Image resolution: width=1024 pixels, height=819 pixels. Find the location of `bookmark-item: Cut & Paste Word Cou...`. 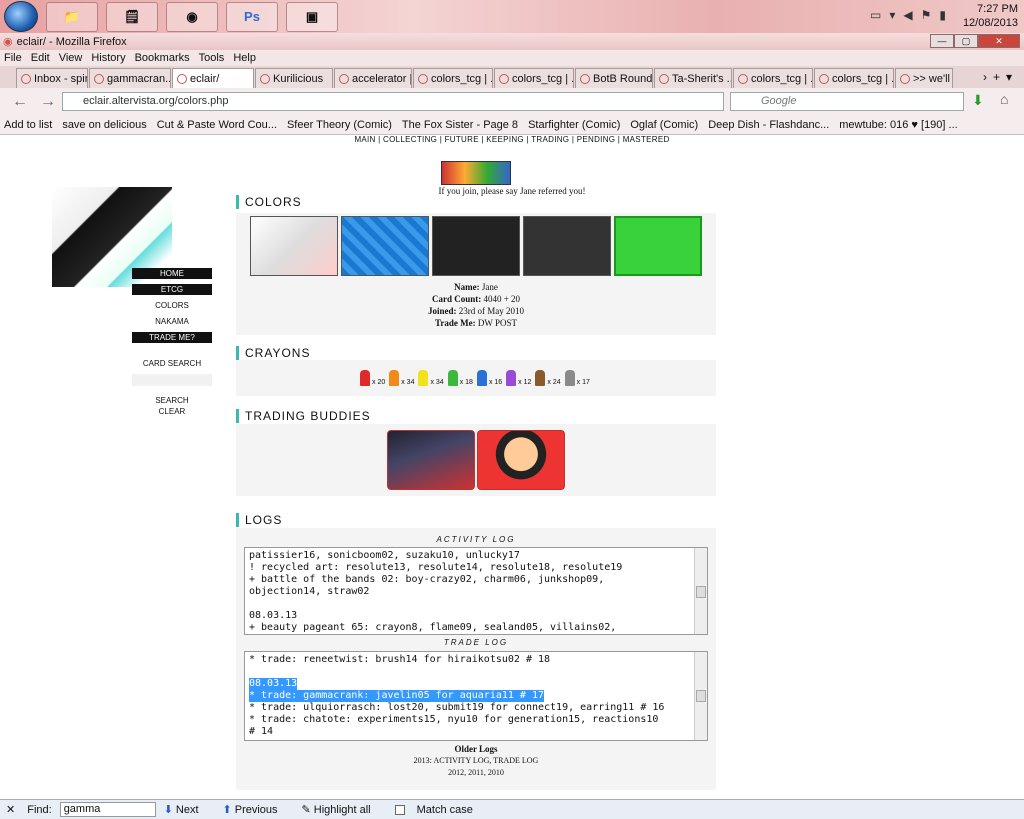

bookmark-item: Cut & Paste Word Cou... is located at coordinates (217, 125).